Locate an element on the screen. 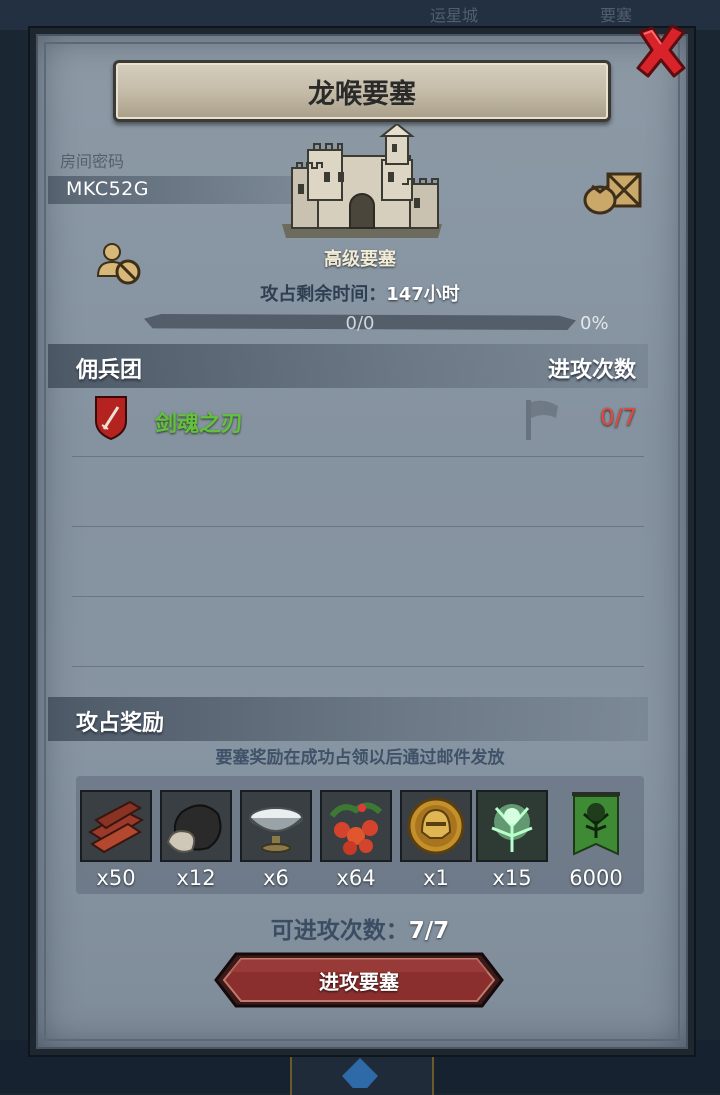 Image resolution: width=720 pixels, height=1095 pixels. attack-attempts: 可进攻次数：7/7 is located at coordinates (360, 928).